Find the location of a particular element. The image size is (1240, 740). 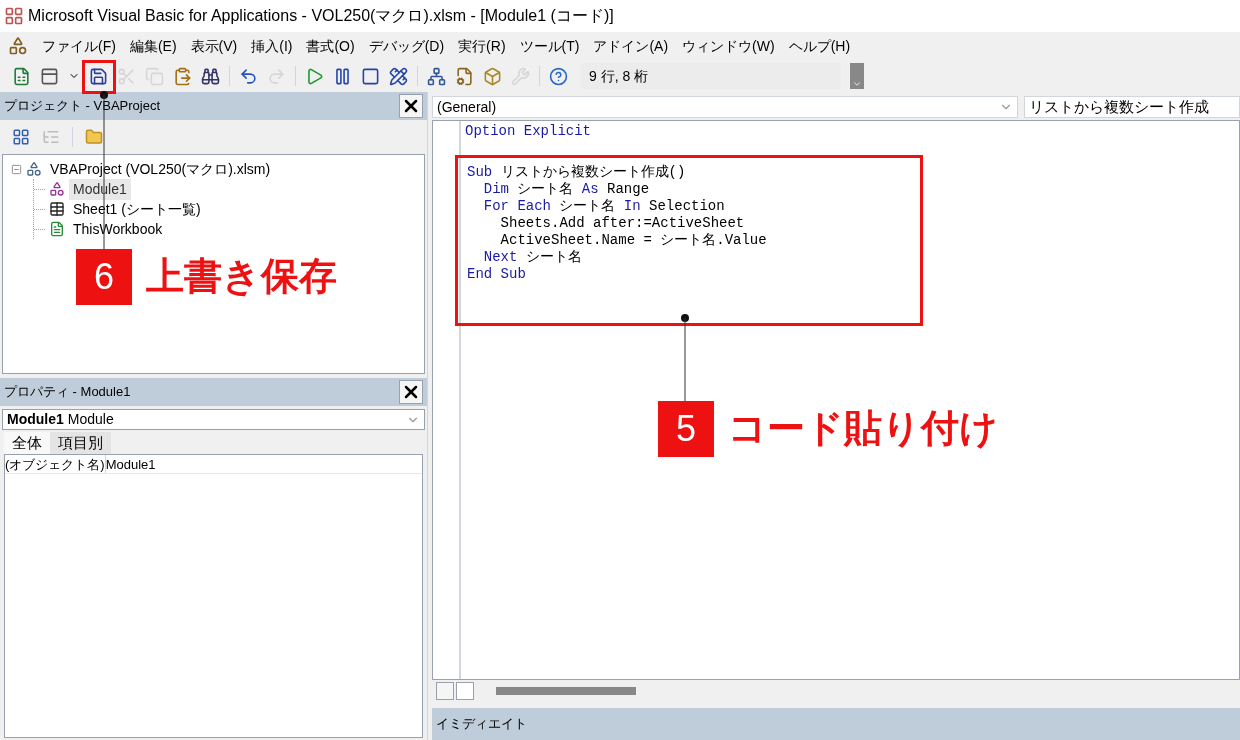

pane-title: イミディエイト is located at coordinates (481, 724).